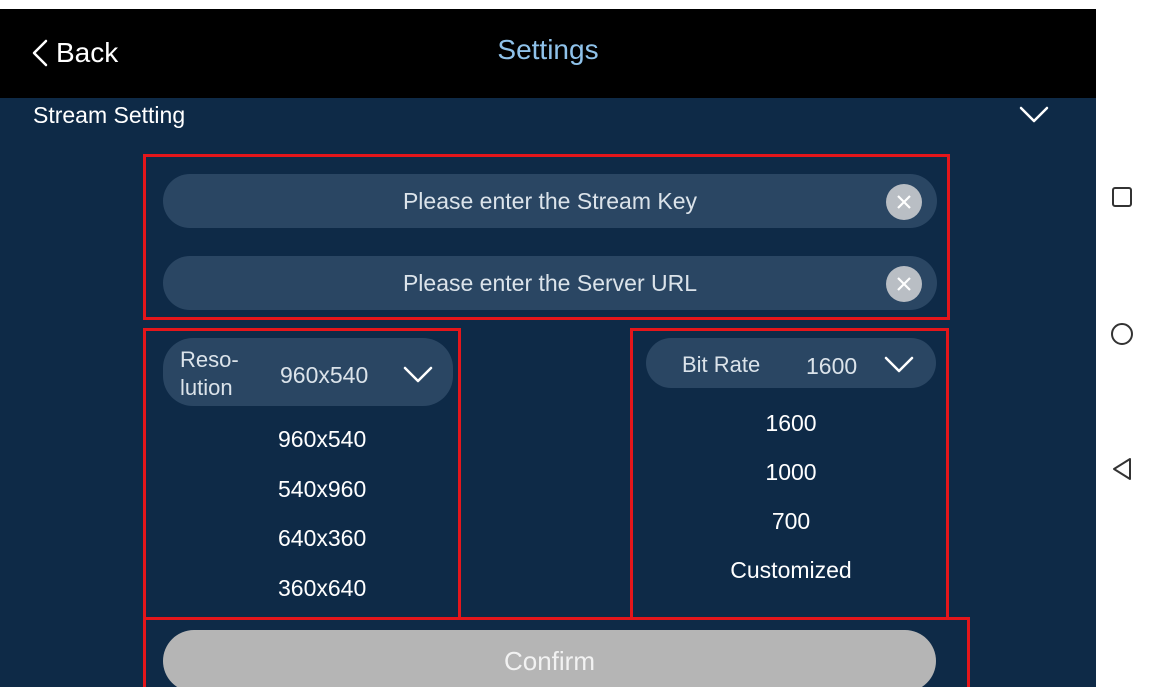 The height and width of the screenshot is (687, 1149). What do you see at coordinates (791, 521) in the screenshot?
I see `bitrate-option: 700` at bounding box center [791, 521].